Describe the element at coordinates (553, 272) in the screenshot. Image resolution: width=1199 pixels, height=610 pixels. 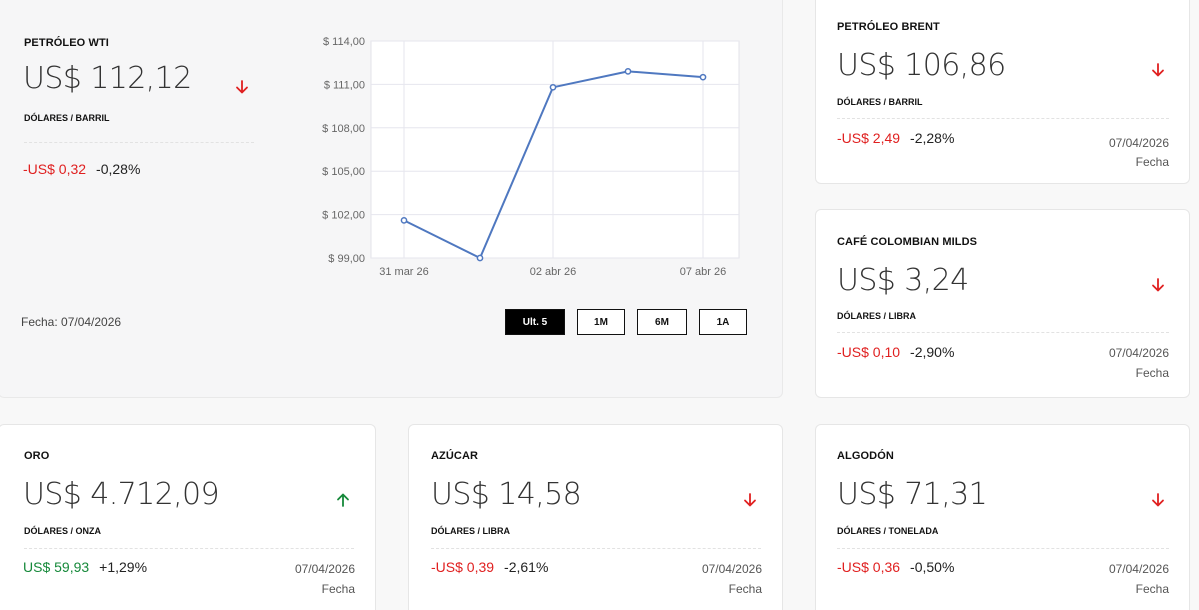
I see `x-tick-label: 02 abr 26` at that location.